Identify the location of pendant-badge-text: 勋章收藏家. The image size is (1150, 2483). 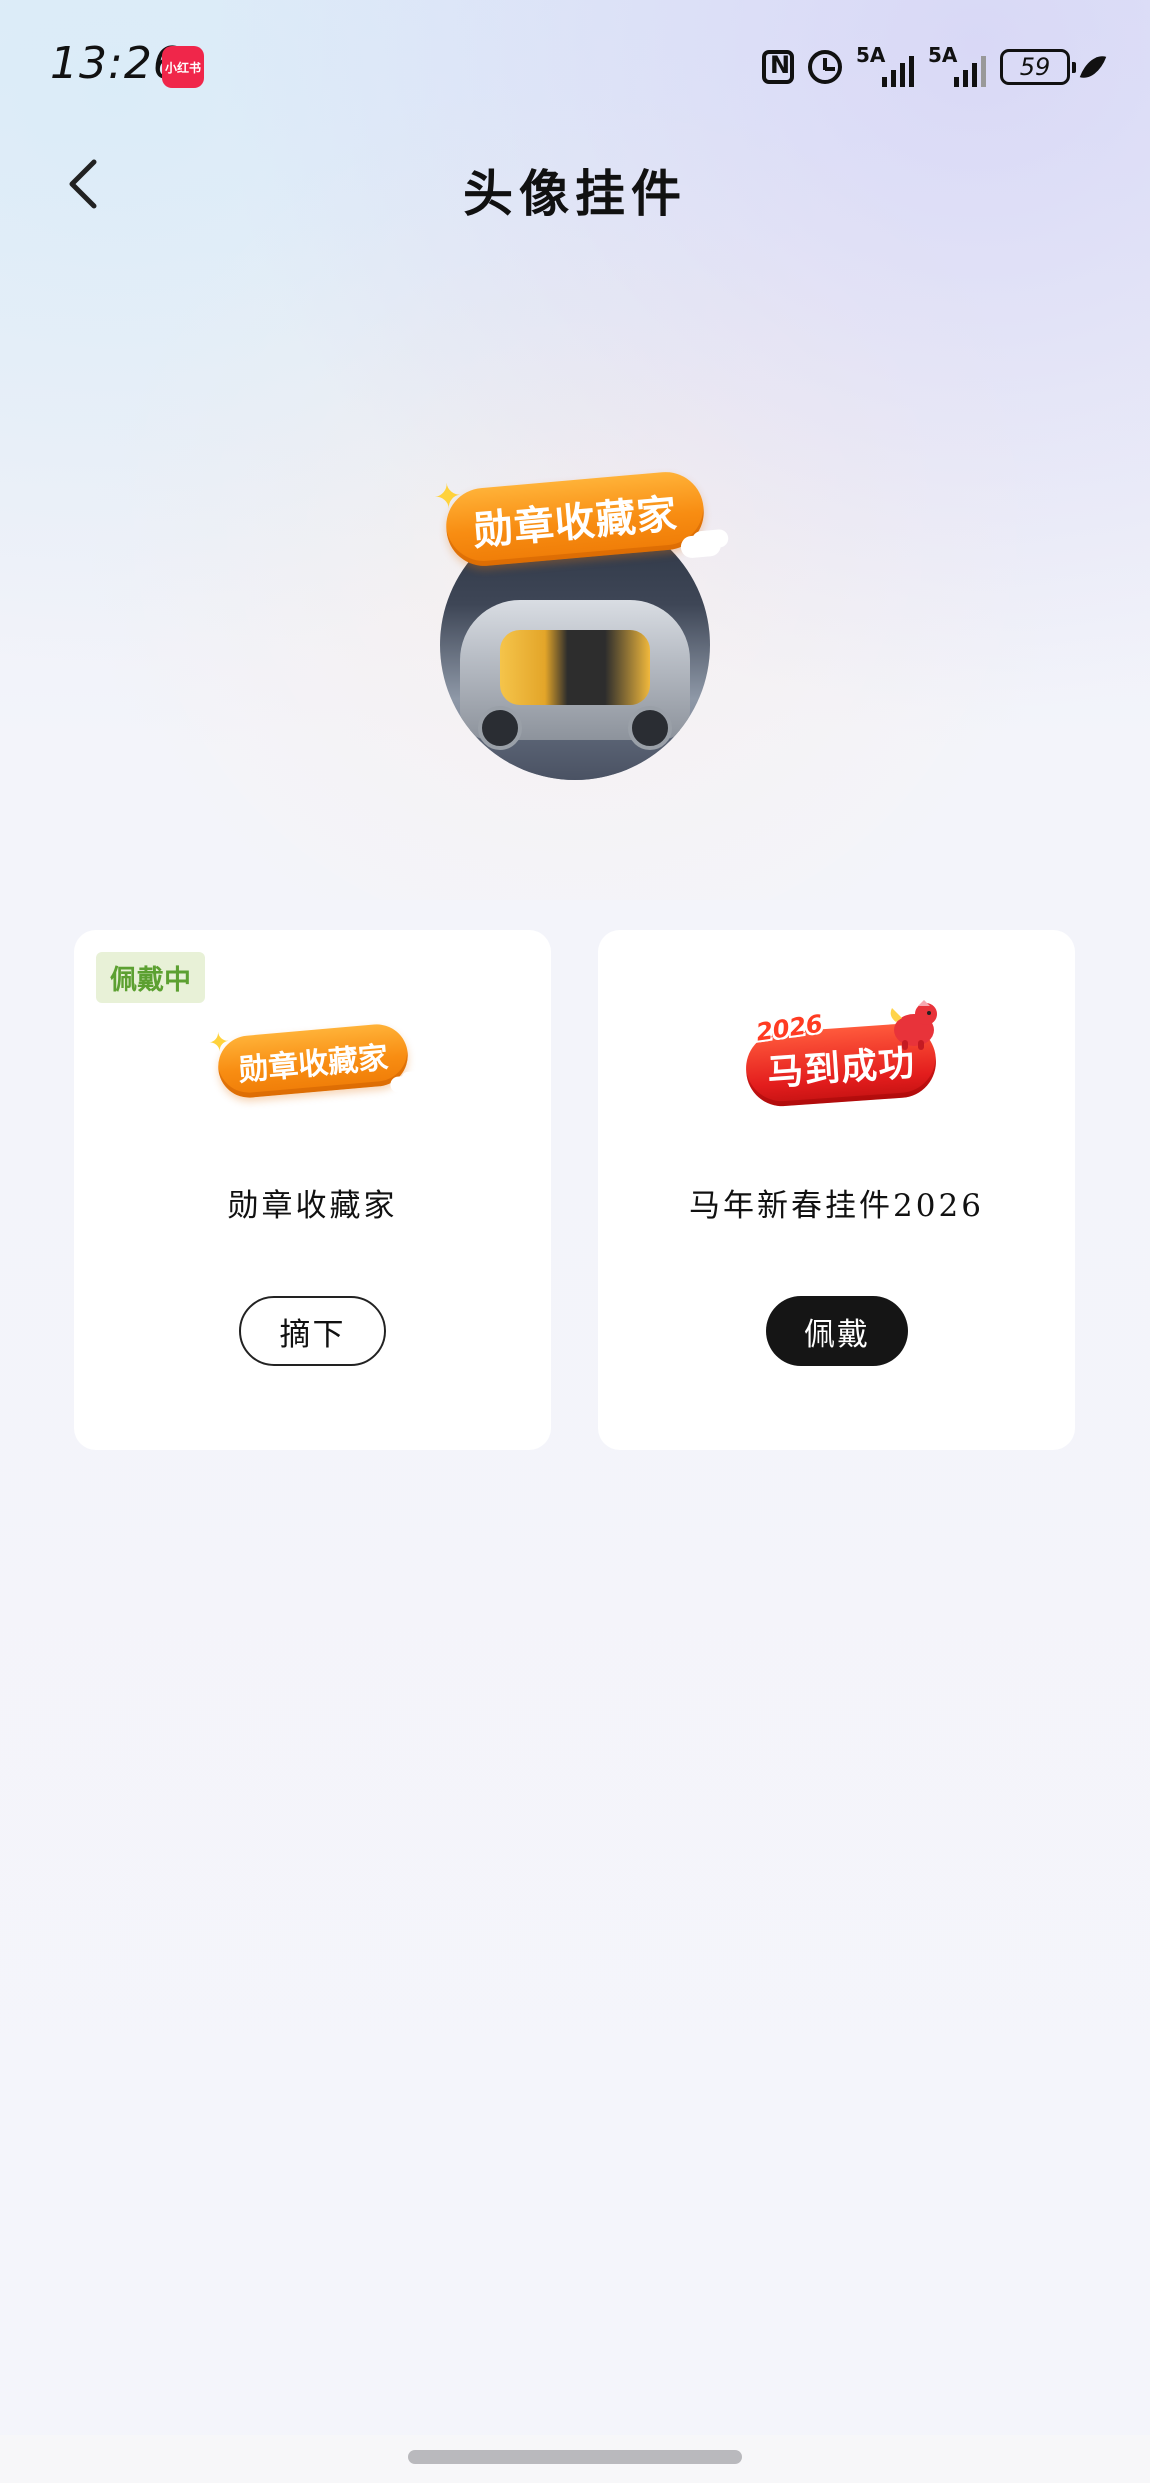
(313, 1064).